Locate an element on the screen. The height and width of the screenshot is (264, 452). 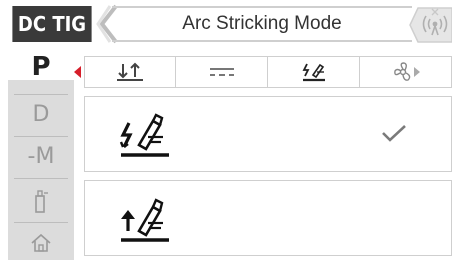
tab-bar is located at coordinates (268, 72).